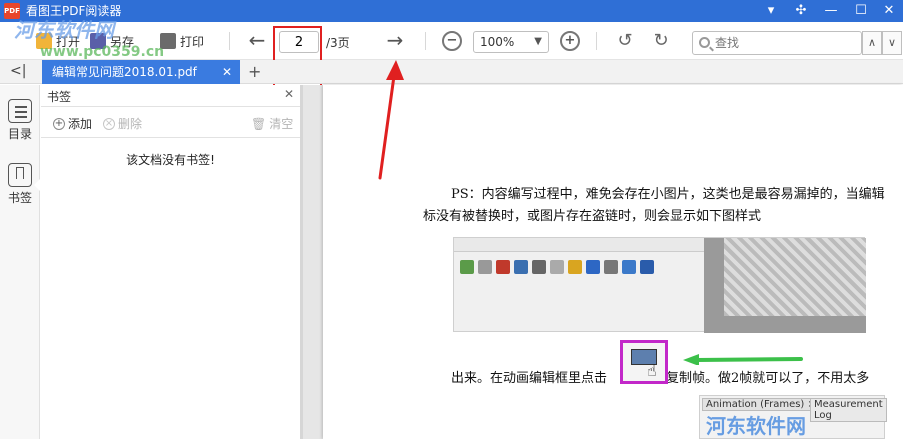 The image size is (903, 439). Describe the element at coordinates (570, 41) in the screenshot. I see `zoom-in-icon: +` at that location.